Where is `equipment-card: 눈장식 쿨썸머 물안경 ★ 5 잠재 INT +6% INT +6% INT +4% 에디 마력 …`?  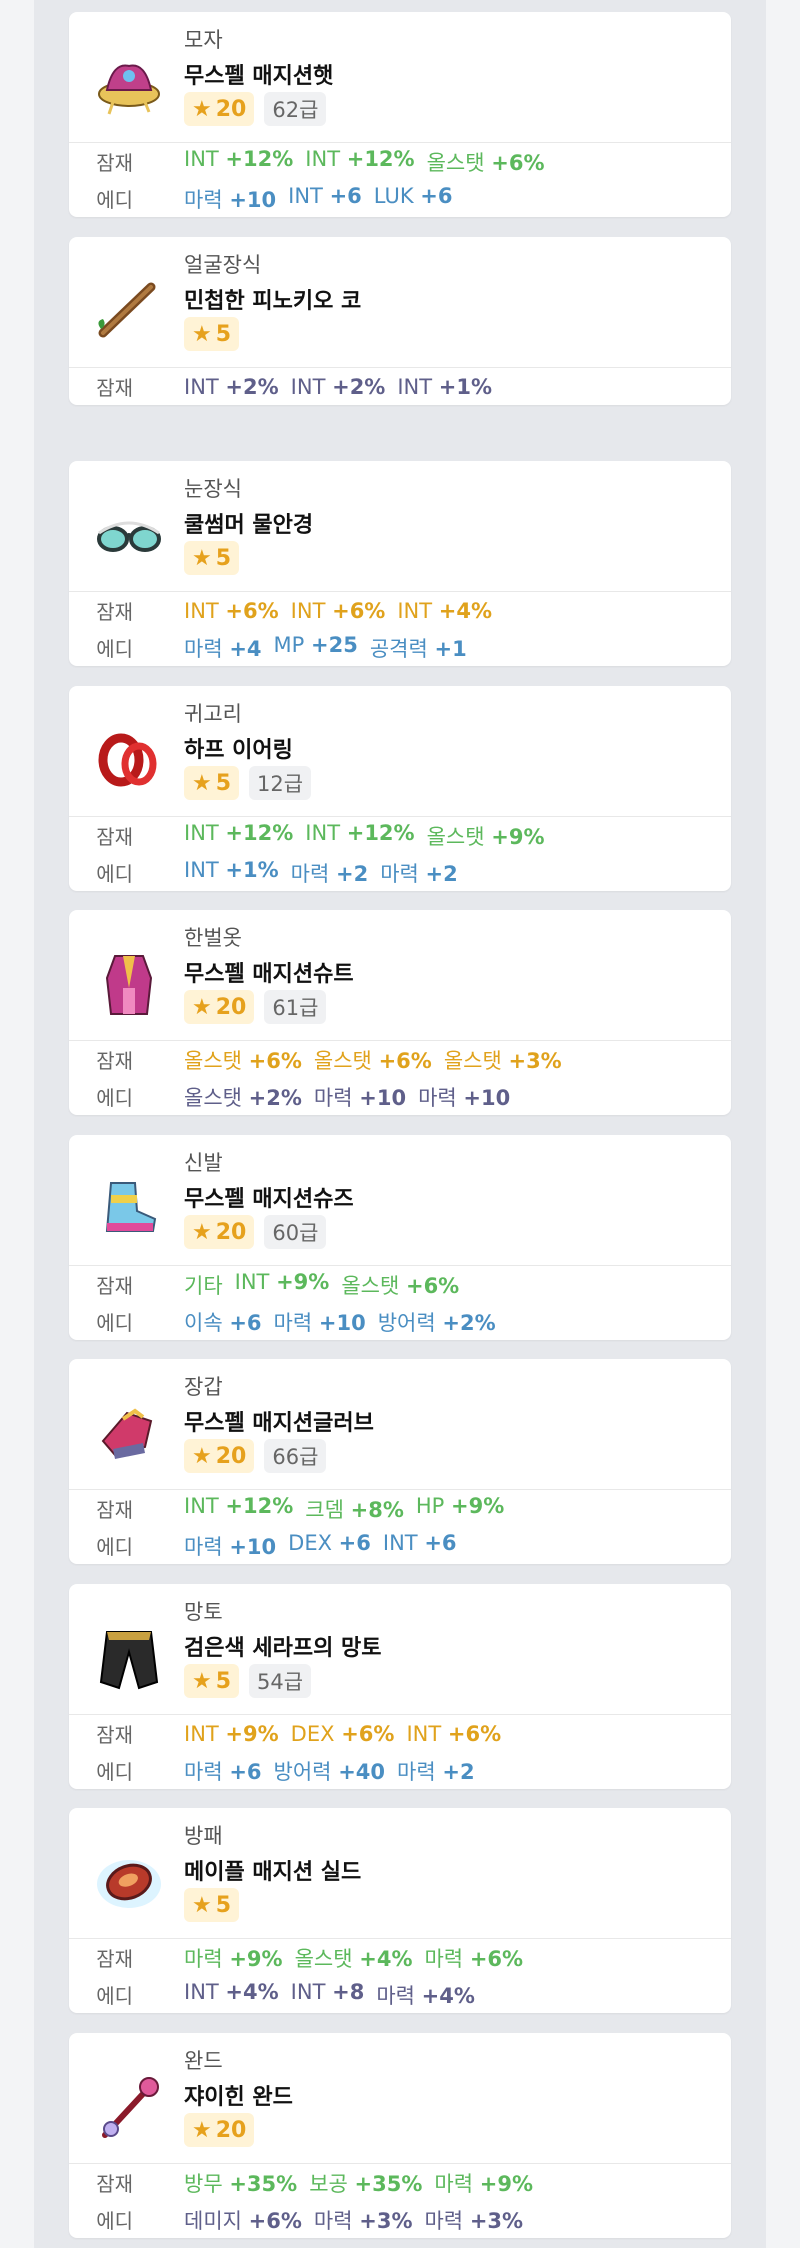 equipment-card: 눈장식 쿨썸머 물안경 ★ 5 잠재 INT +6% INT +6% INT +4% 에디 마력 … is located at coordinates (400, 563).